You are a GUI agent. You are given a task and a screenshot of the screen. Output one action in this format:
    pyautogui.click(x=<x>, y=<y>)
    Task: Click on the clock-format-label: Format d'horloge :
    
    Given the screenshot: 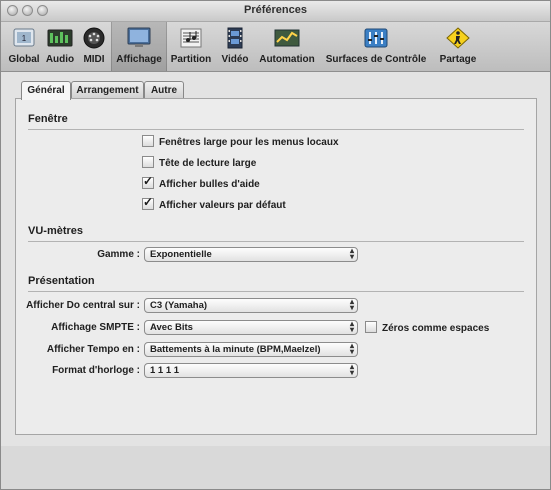 What is the action you would take?
    pyautogui.click(x=96, y=370)
    